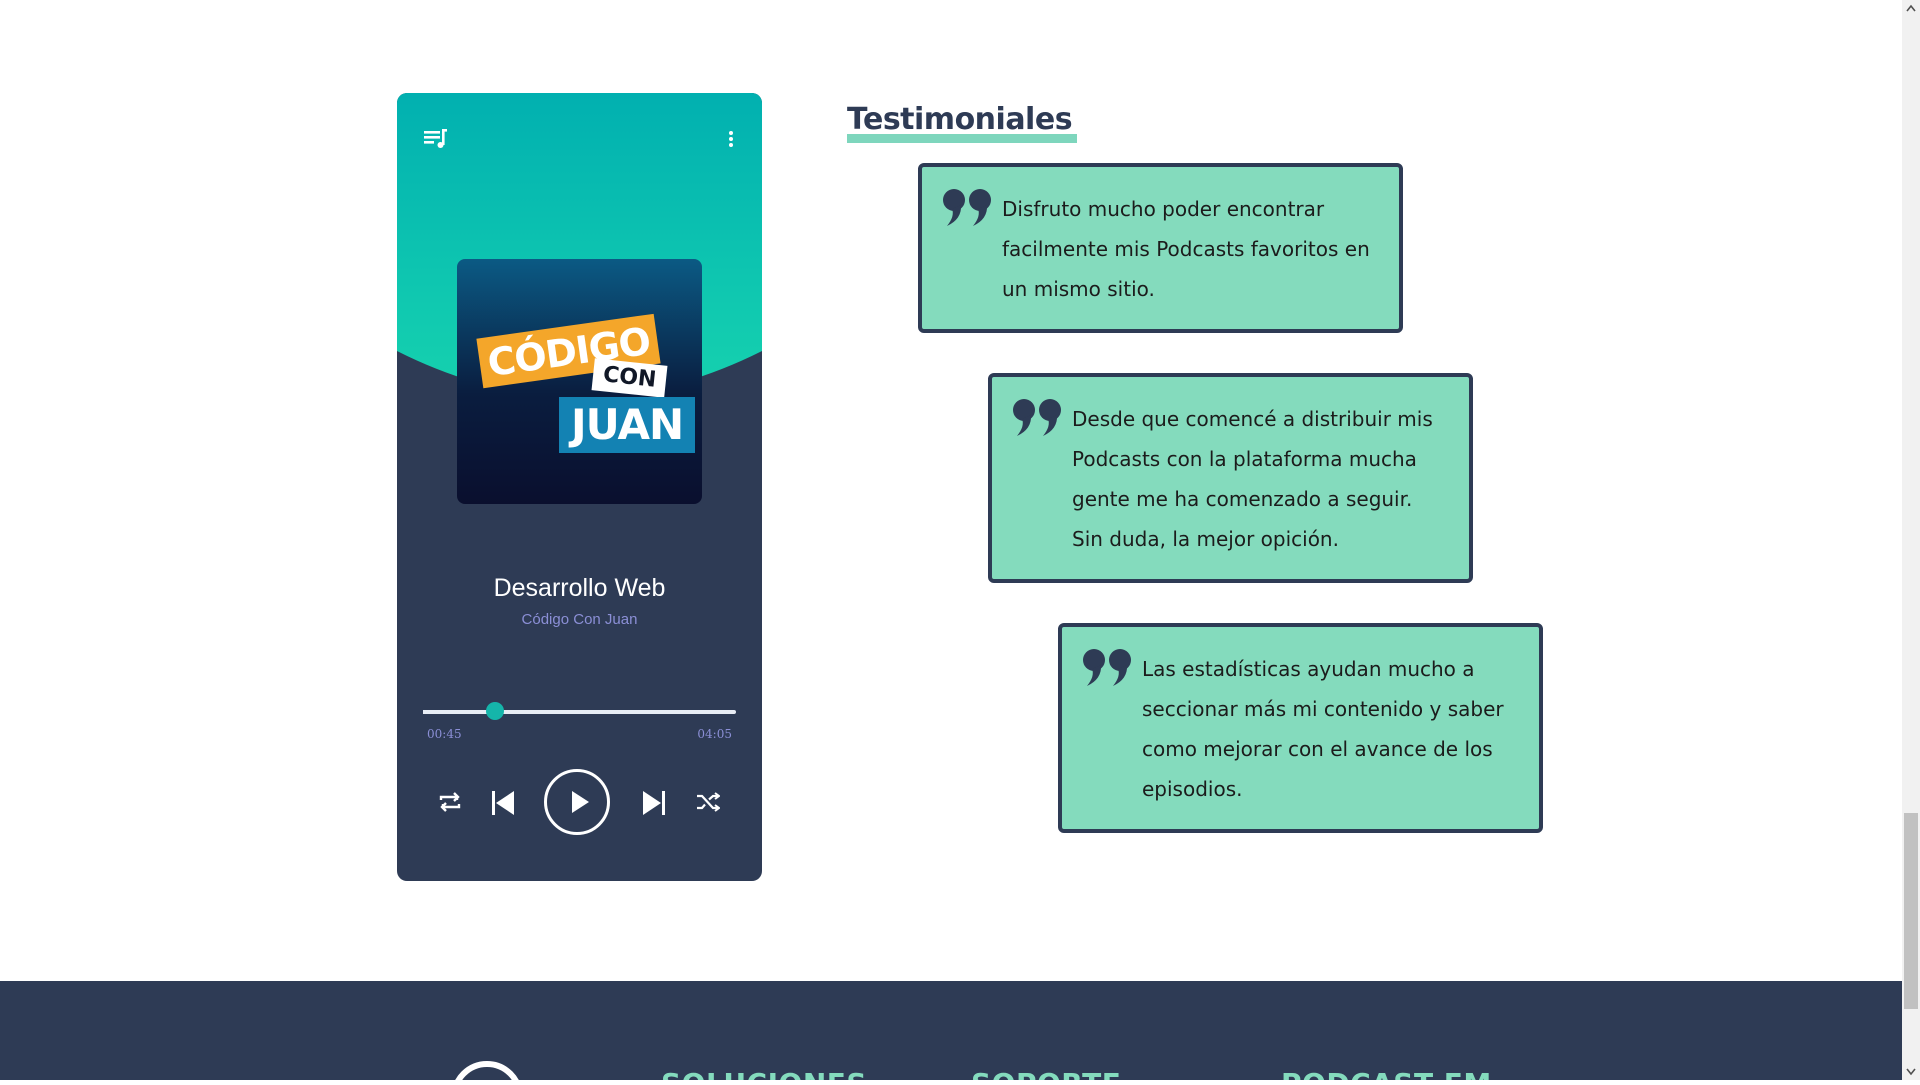 Image resolution: width=1920 pixels, height=1085 pixels. What do you see at coordinates (1046, 1073) in the screenshot?
I see `footer-heading-soporte: SOPORTE` at bounding box center [1046, 1073].